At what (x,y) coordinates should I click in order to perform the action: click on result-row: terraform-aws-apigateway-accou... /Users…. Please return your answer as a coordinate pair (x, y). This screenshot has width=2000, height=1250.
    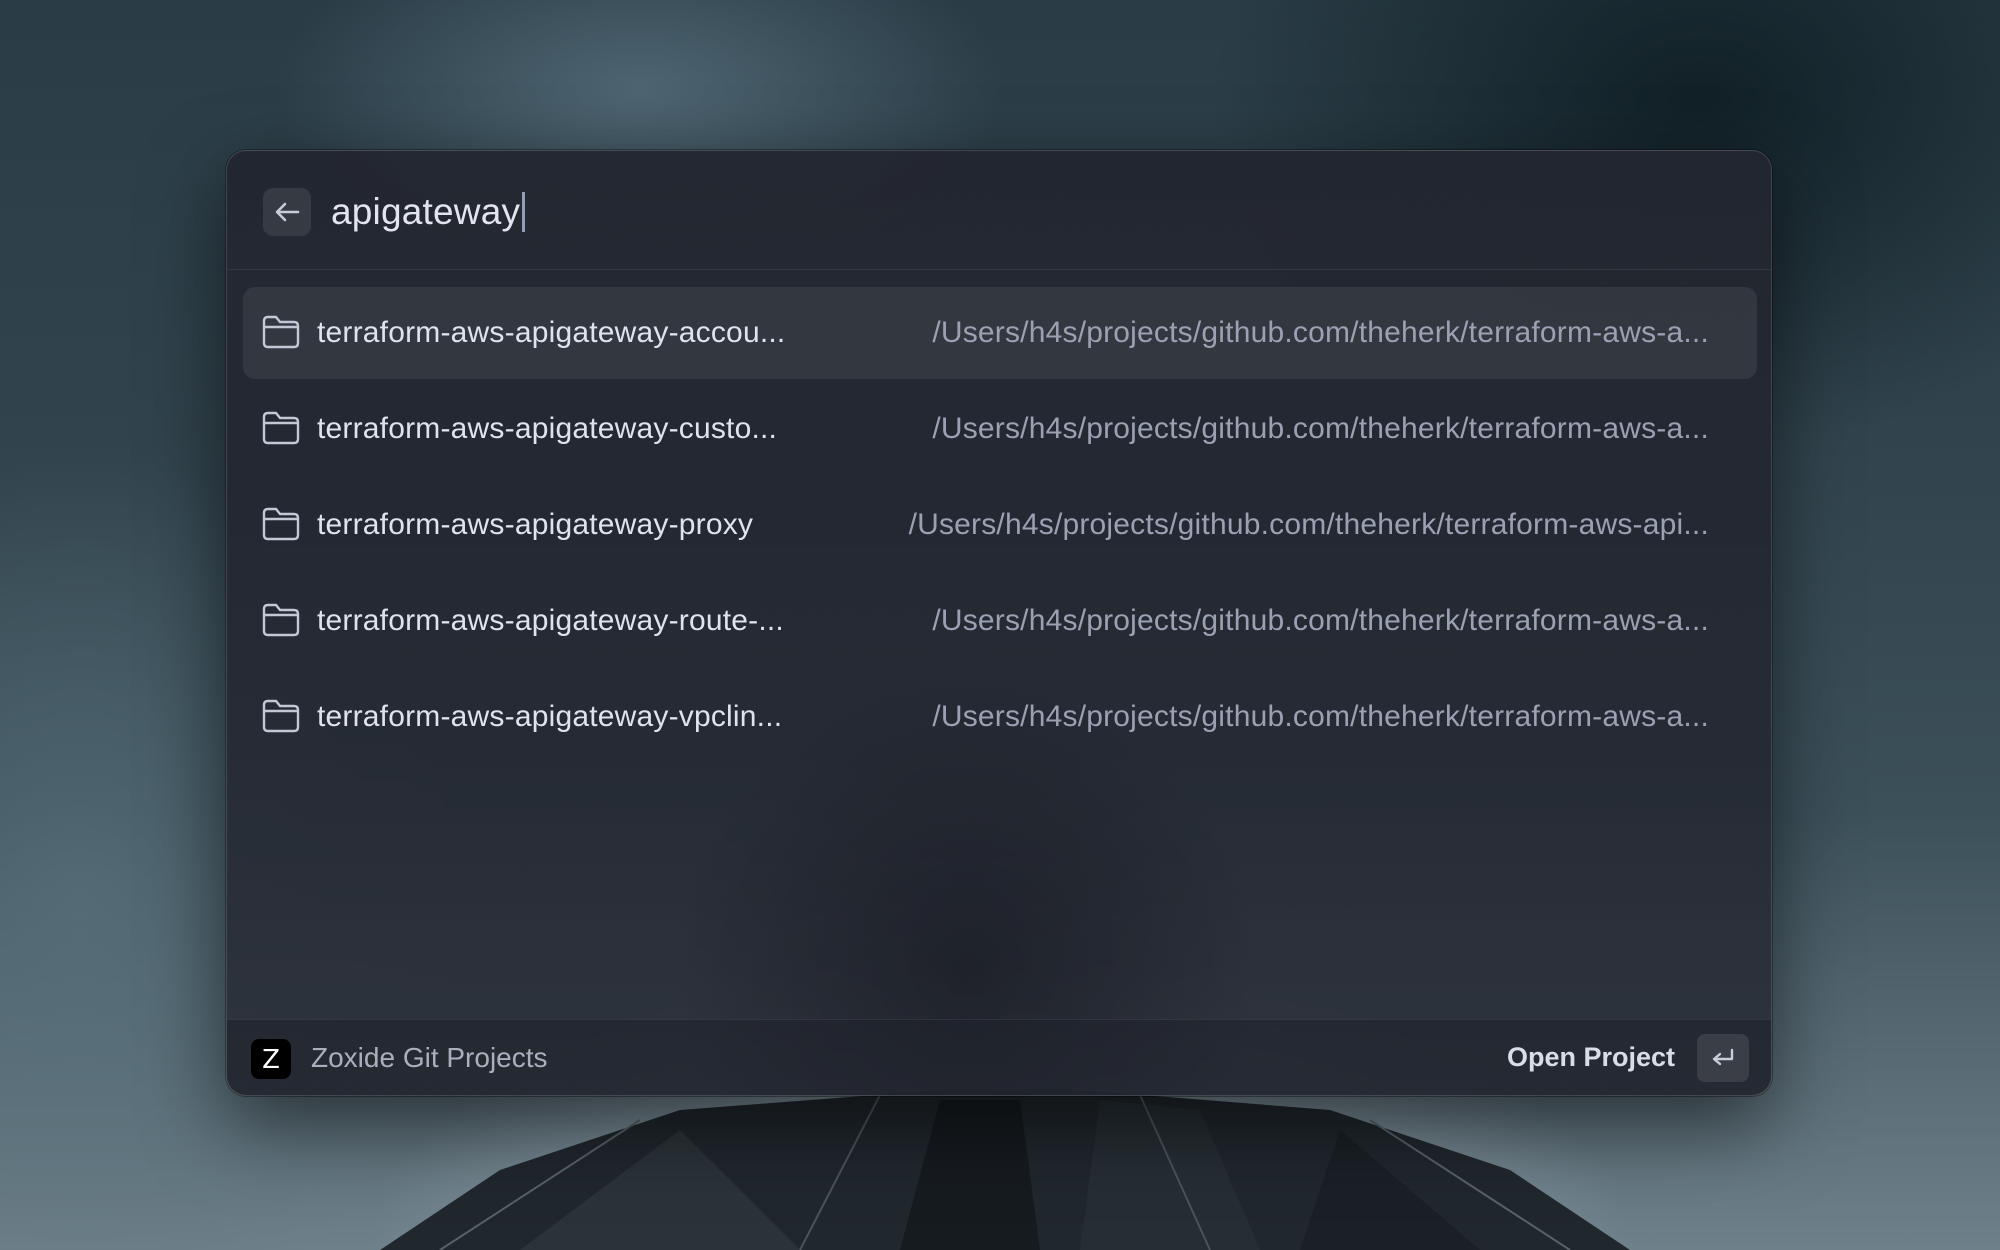
    Looking at the image, I should click on (1000, 333).